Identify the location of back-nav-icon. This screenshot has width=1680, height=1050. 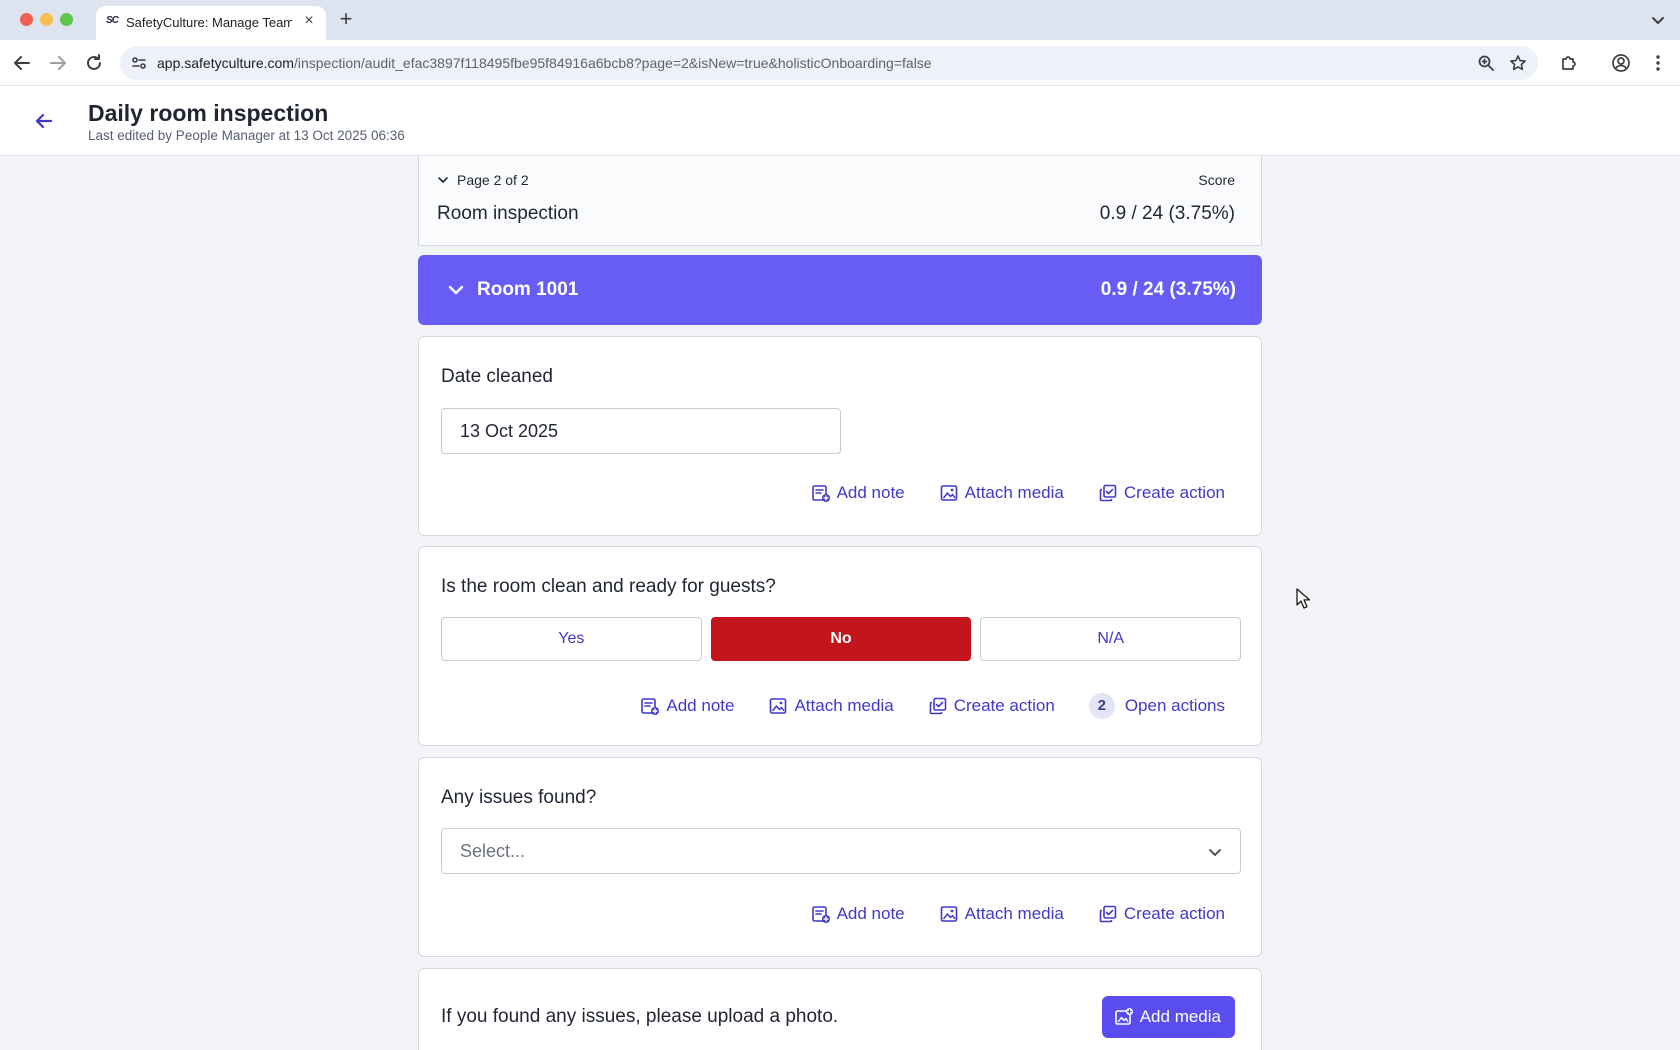
(22, 63).